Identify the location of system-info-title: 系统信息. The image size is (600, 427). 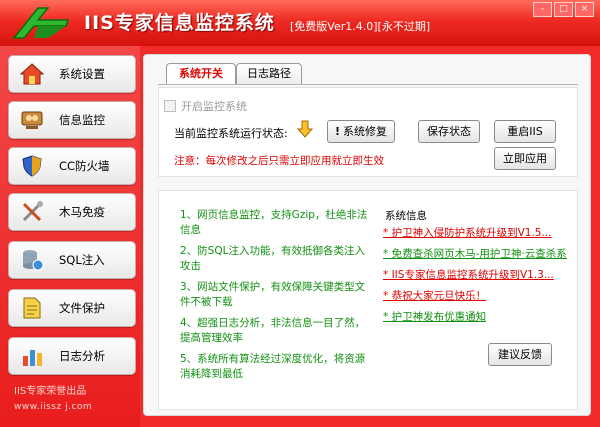
(406, 216).